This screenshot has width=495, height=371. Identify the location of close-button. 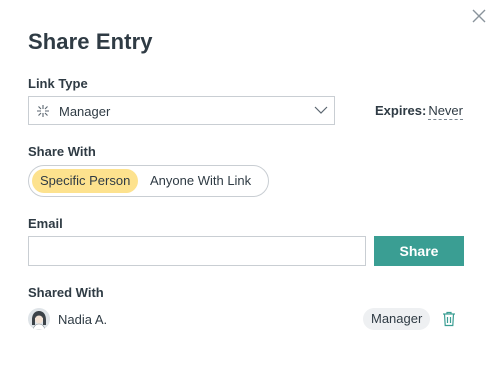
(479, 16).